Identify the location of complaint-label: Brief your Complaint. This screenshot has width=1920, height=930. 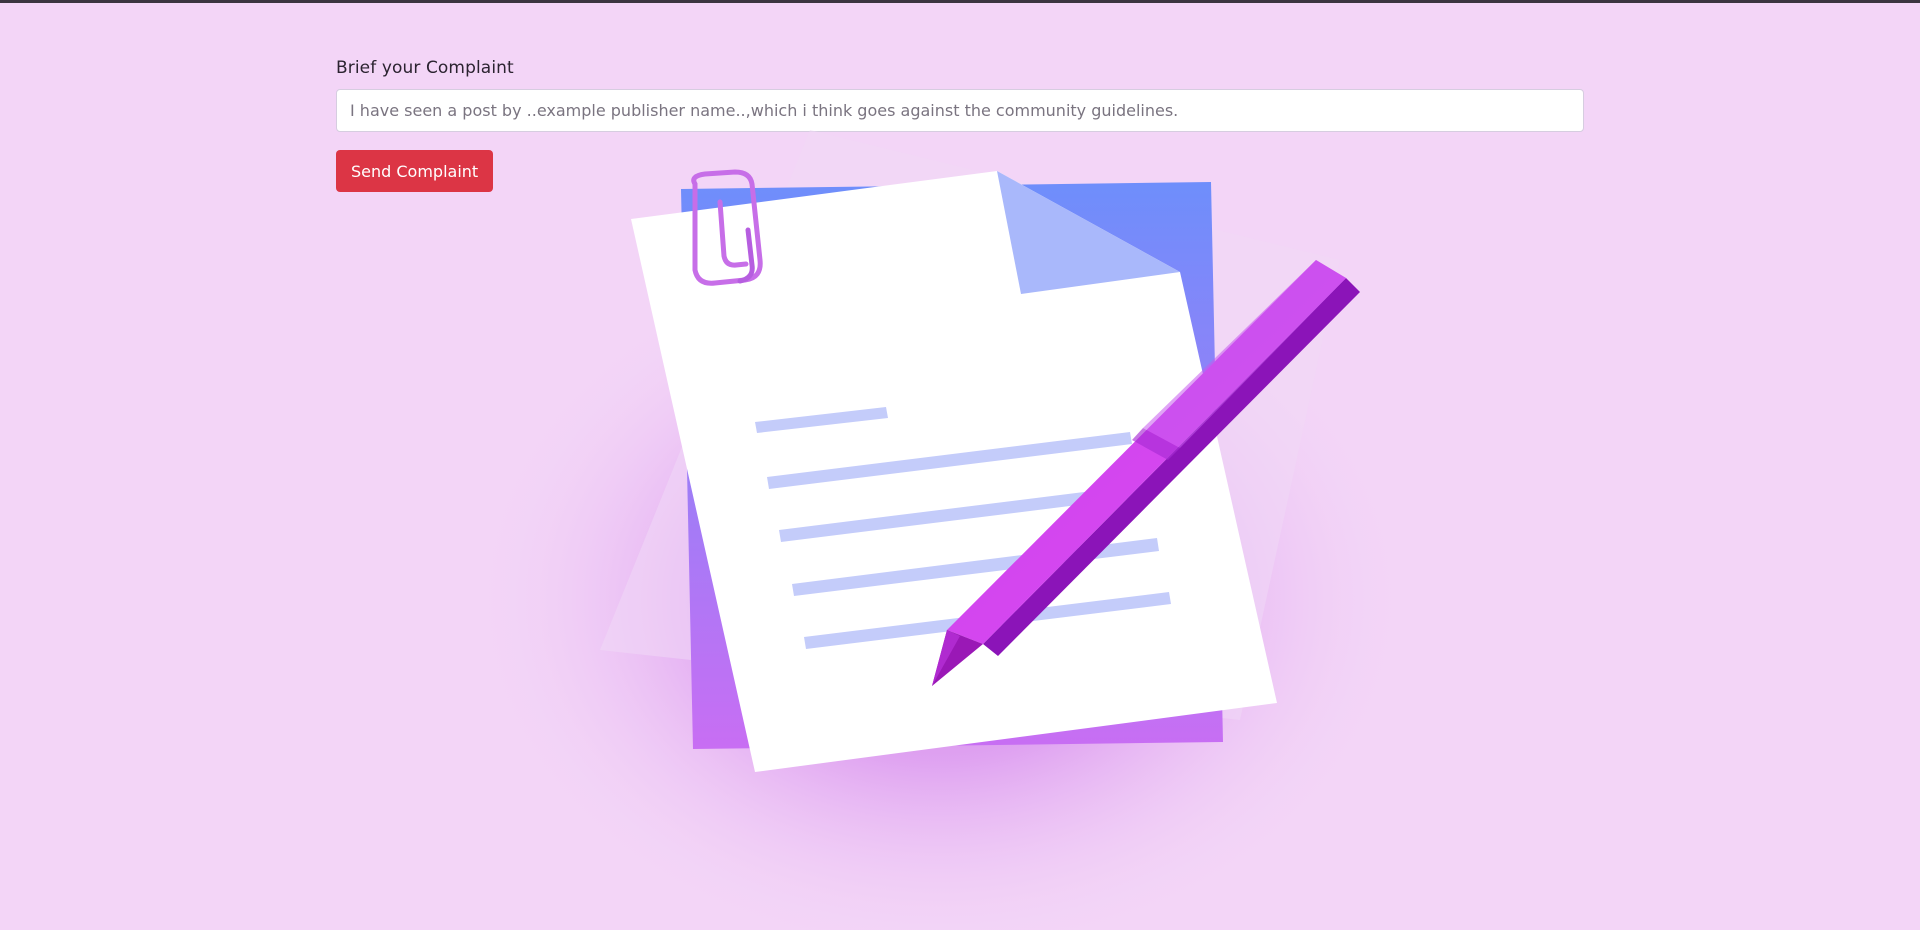
(425, 68).